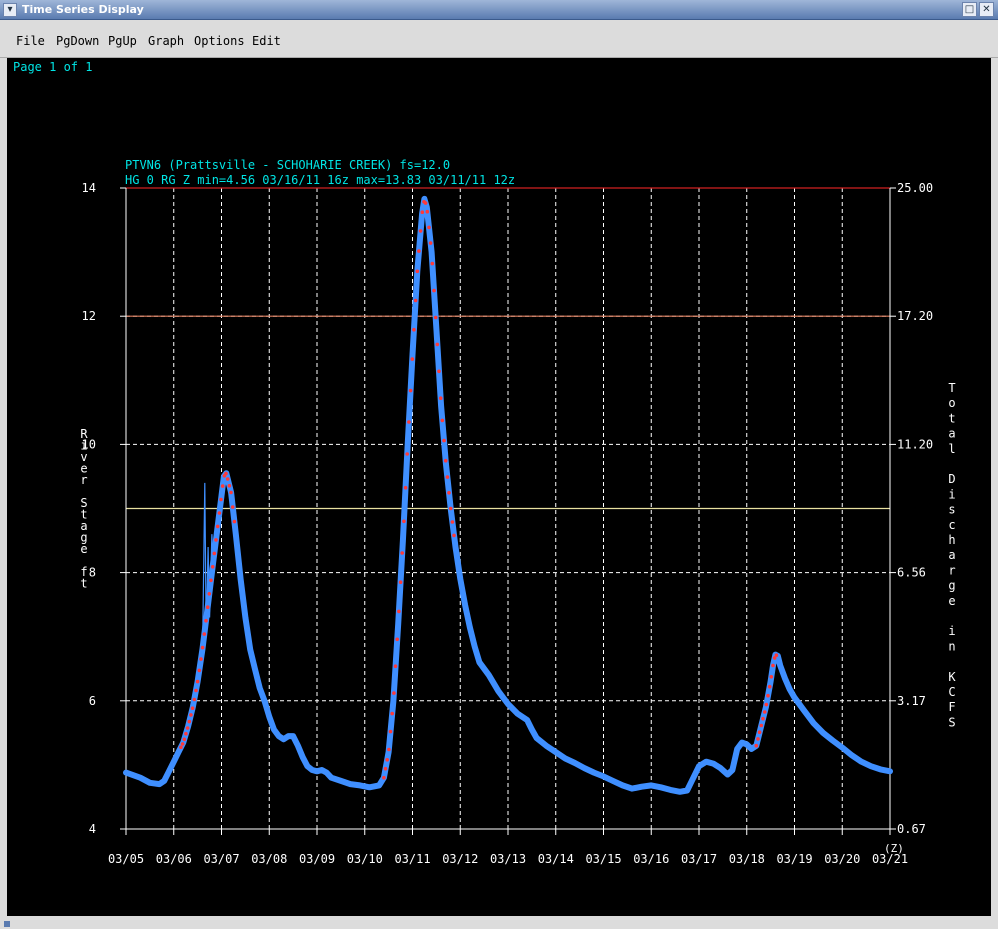 This screenshot has height=929, width=998. What do you see at coordinates (122, 41) in the screenshot?
I see `menu-pgup: PgUp` at bounding box center [122, 41].